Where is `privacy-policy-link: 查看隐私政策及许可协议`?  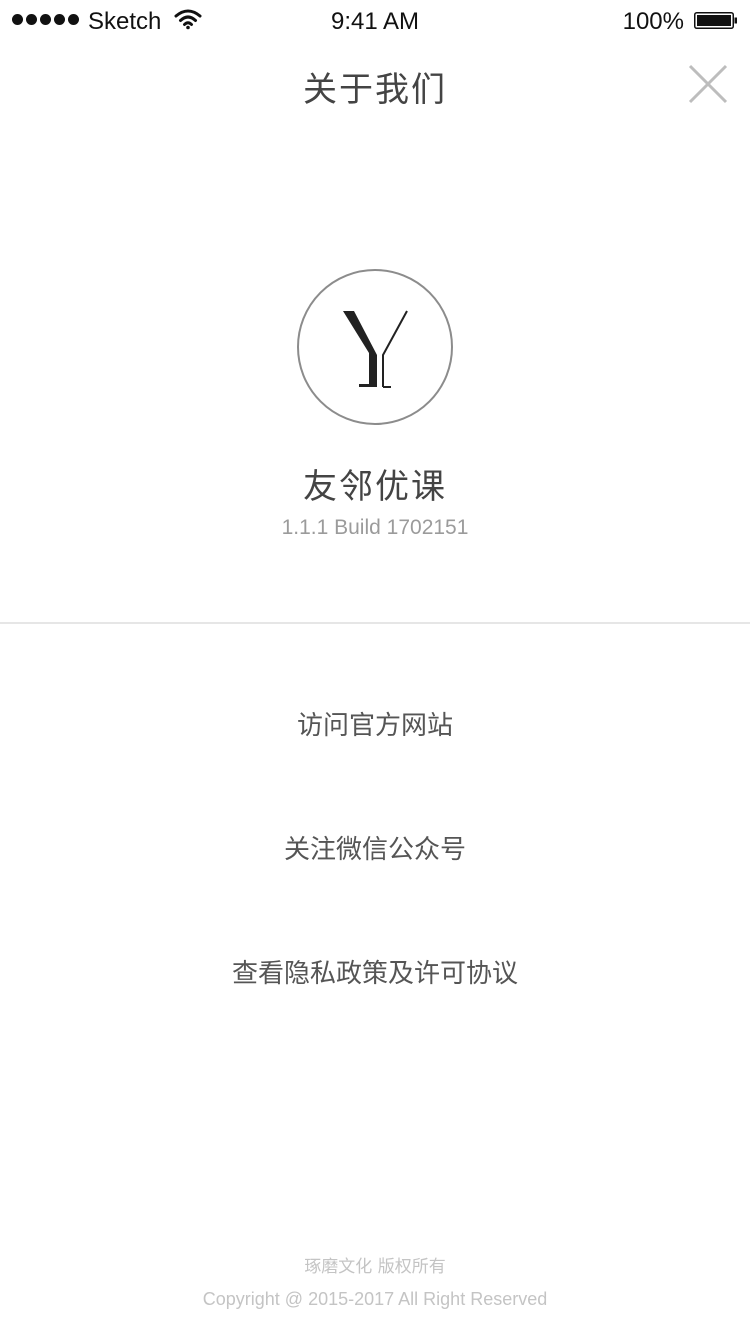 privacy-policy-link: 查看隐私政策及许可协议 is located at coordinates (375, 971).